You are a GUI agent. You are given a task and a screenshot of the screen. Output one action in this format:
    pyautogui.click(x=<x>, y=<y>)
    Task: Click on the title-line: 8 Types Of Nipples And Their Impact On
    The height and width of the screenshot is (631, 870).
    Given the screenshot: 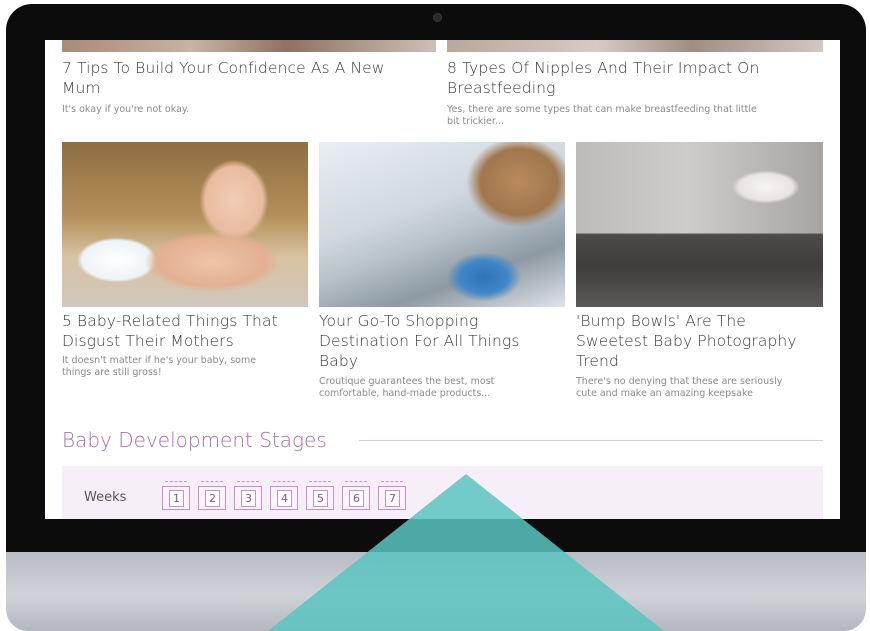 What is the action you would take?
    pyautogui.click(x=603, y=68)
    